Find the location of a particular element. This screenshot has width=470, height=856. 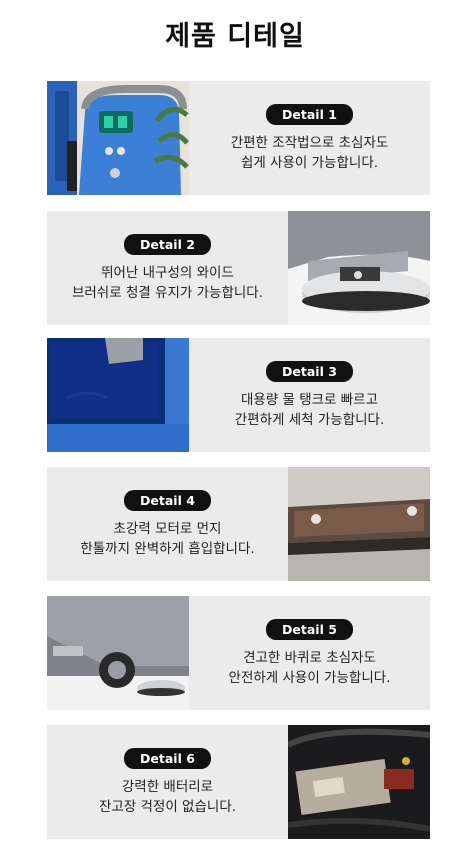

detail-card-6: Detail 6 강력한 배터리로 잔고장 걱정이 없습니다. is located at coordinates (238, 782).